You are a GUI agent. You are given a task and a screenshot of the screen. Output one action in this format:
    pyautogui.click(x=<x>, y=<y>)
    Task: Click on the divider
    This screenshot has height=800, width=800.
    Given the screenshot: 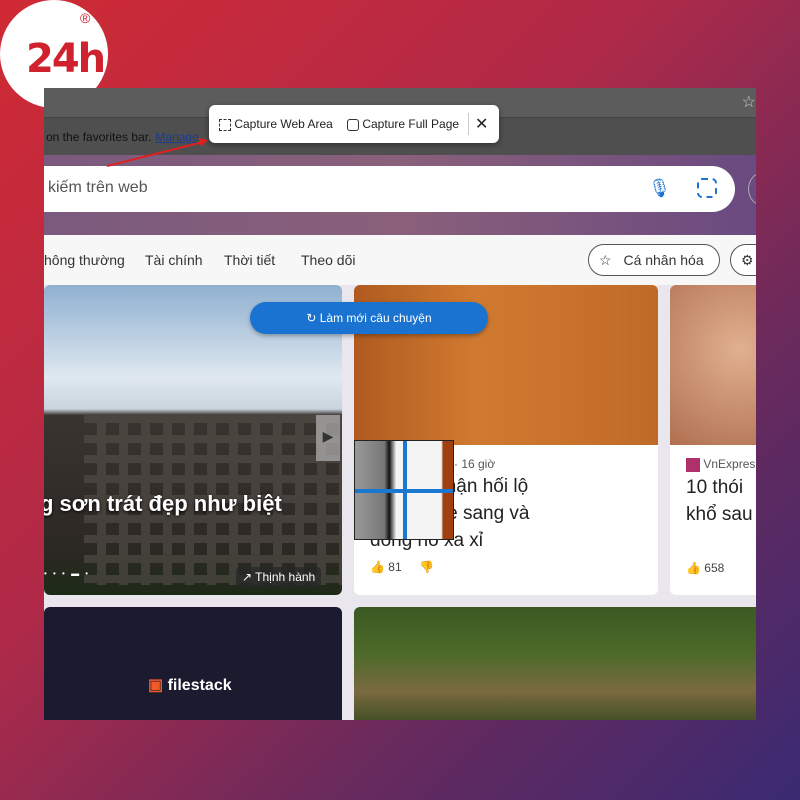 What is the action you would take?
    pyautogui.click(x=468, y=124)
    